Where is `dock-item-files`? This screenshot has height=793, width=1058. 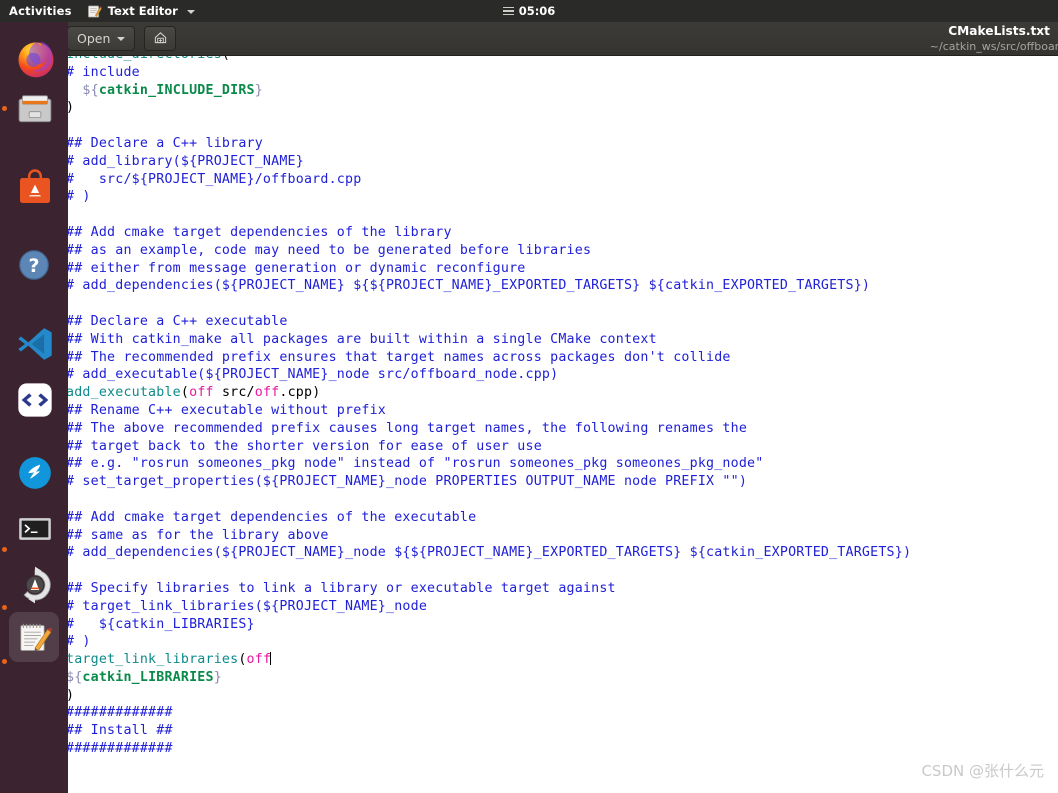 dock-item-files is located at coordinates (34, 109).